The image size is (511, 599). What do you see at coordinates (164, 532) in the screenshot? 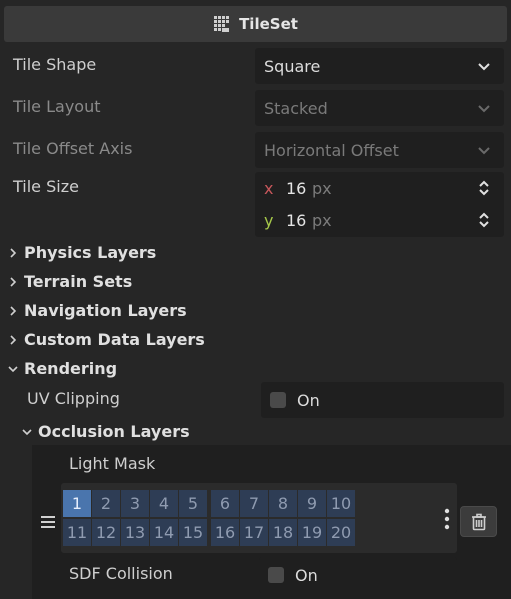
I see `light-mask-layer-14: 14` at bounding box center [164, 532].